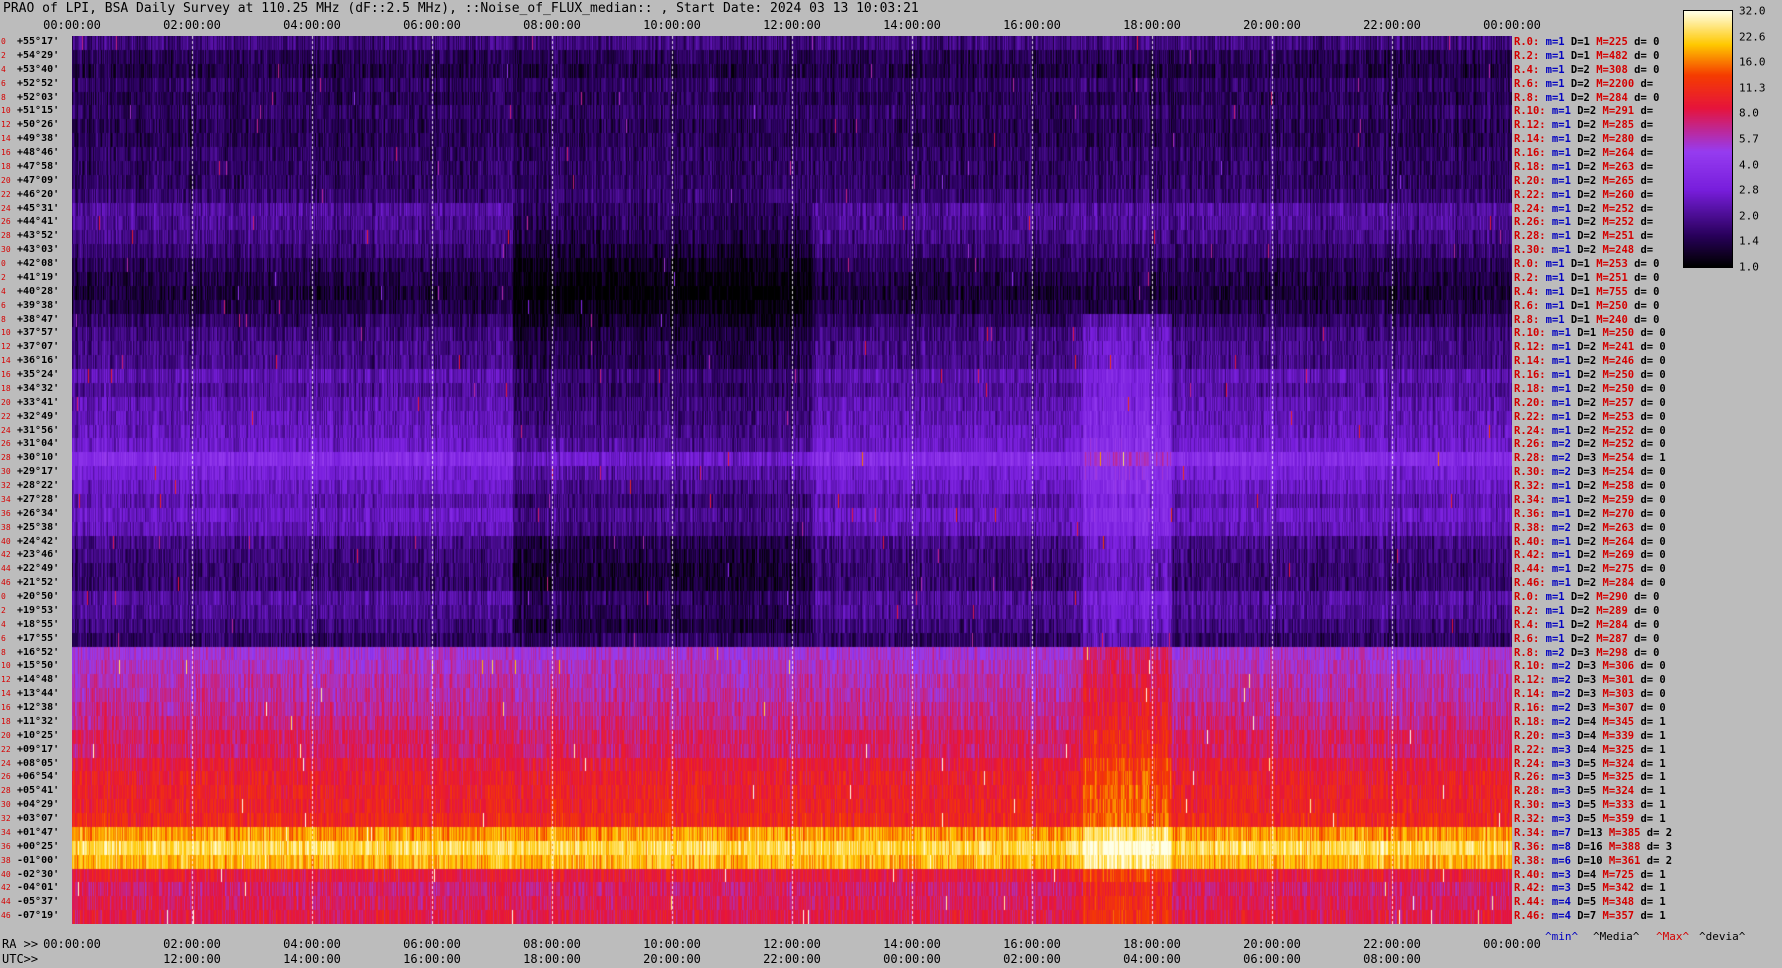 This screenshot has width=1782, height=968. Describe the element at coordinates (1558, 832) in the screenshot. I see `stat-min: m=7` at that location.